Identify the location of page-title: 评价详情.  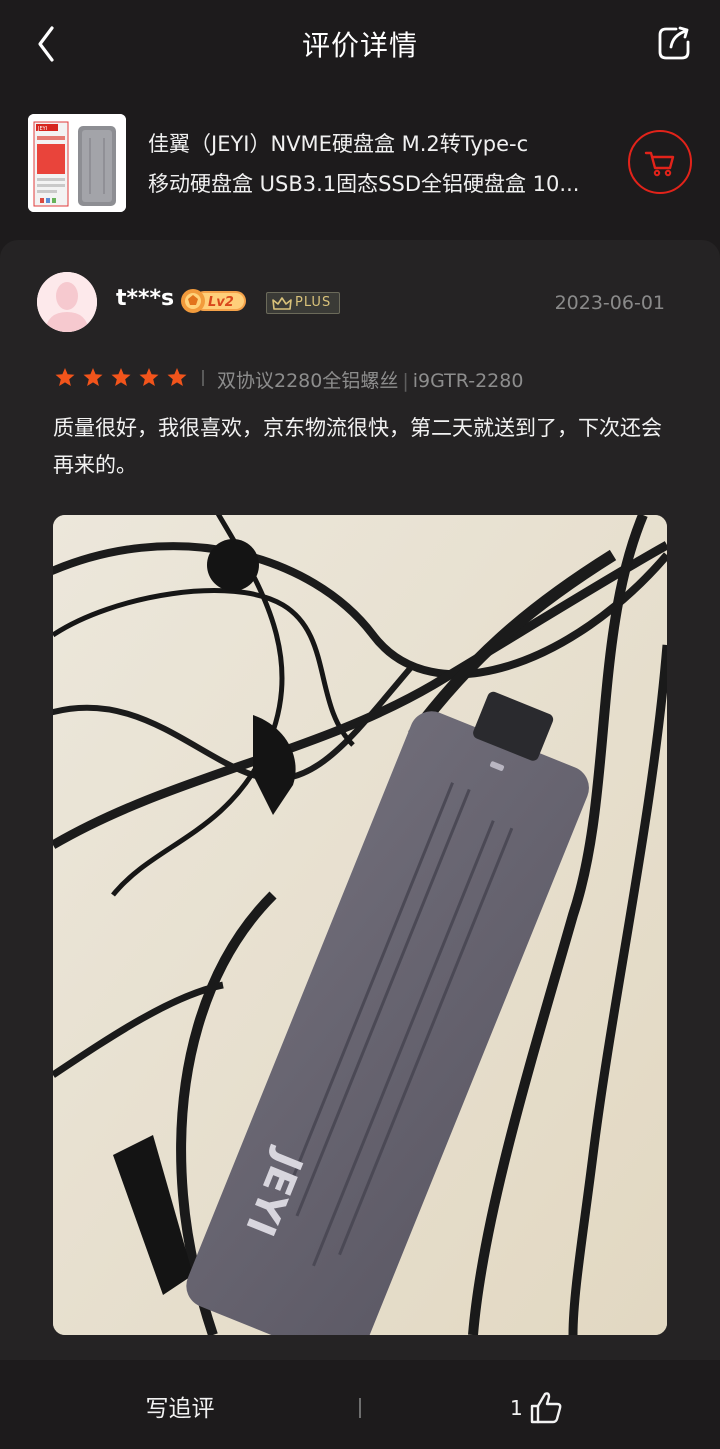
(359, 45).